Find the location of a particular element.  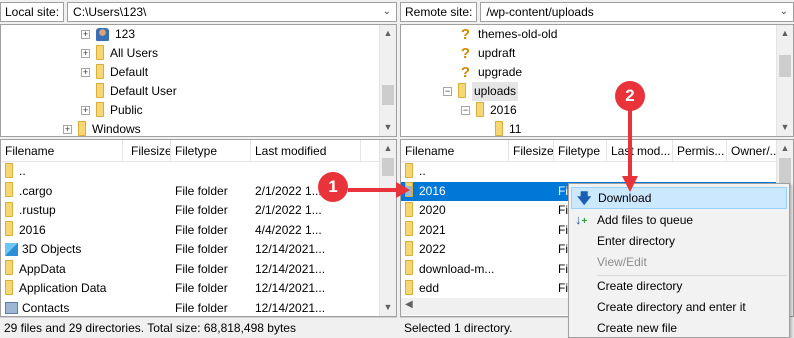

file-name: Application Data is located at coordinates (63, 288).